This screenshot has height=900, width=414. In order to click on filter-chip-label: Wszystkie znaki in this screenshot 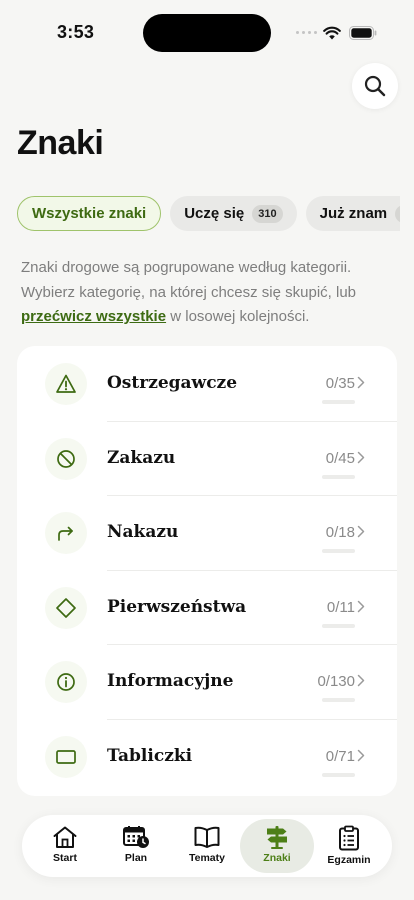, I will do `click(89, 213)`.